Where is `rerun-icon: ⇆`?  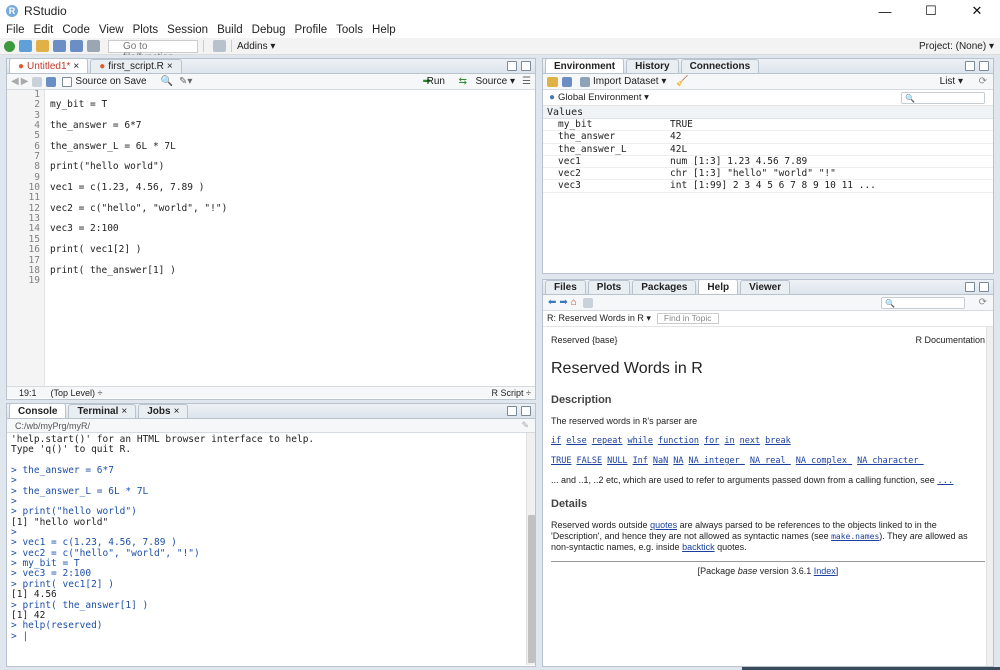
rerun-icon: ⇆ is located at coordinates (463, 81).